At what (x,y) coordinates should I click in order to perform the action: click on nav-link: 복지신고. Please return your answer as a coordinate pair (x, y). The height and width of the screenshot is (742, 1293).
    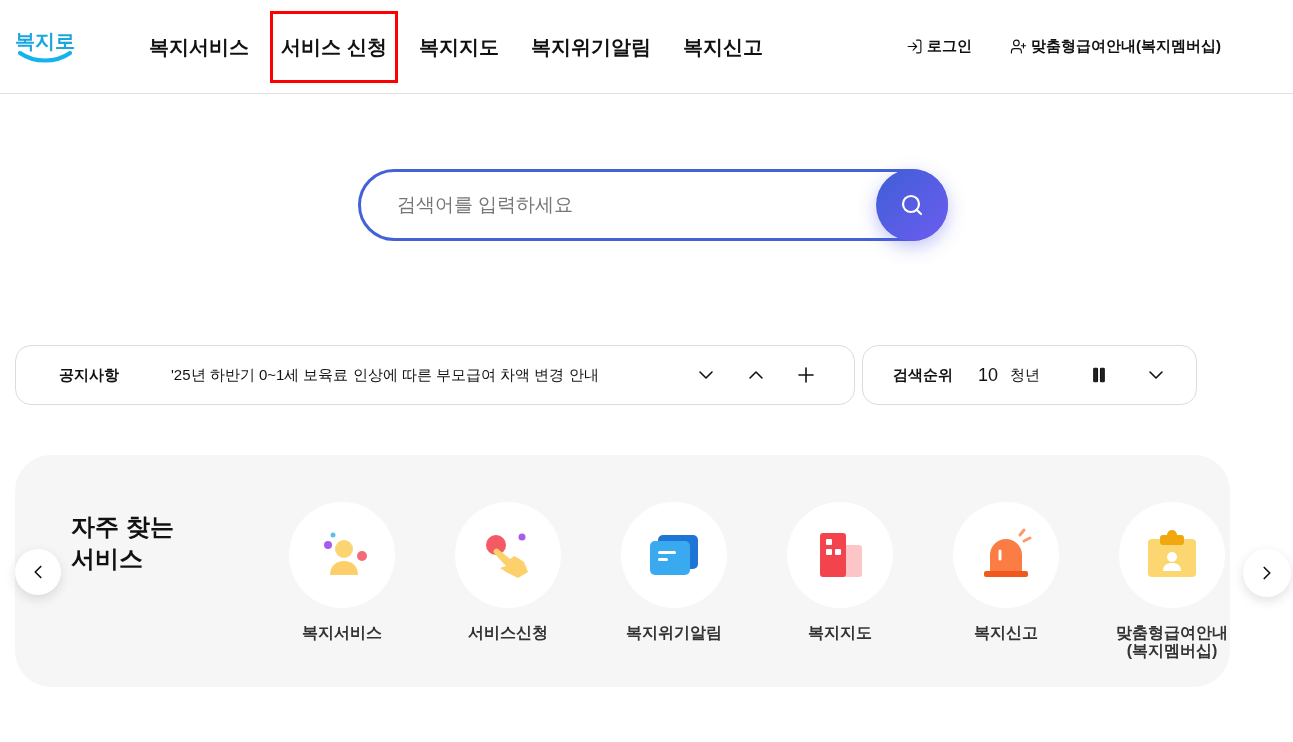
    Looking at the image, I should click on (722, 46).